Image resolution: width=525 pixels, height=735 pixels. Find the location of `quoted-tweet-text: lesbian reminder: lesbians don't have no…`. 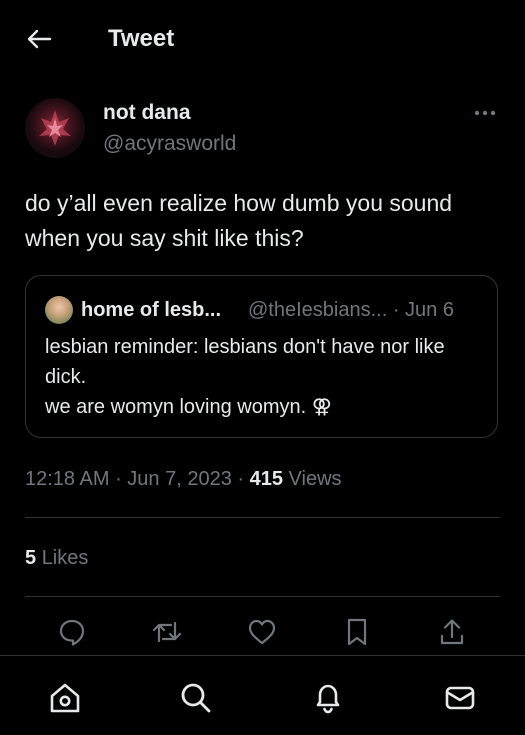

quoted-tweet-text: lesbian reminder: lesbians don't have no… is located at coordinates (245, 377).